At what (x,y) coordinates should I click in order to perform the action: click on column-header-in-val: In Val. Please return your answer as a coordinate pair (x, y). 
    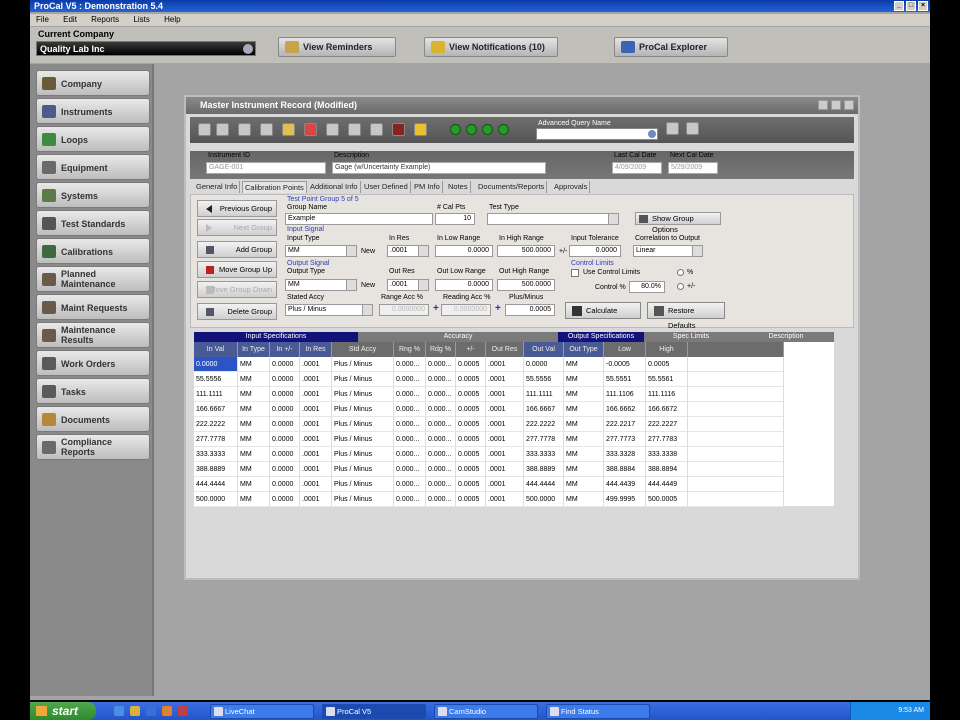
    Looking at the image, I should click on (216, 349).